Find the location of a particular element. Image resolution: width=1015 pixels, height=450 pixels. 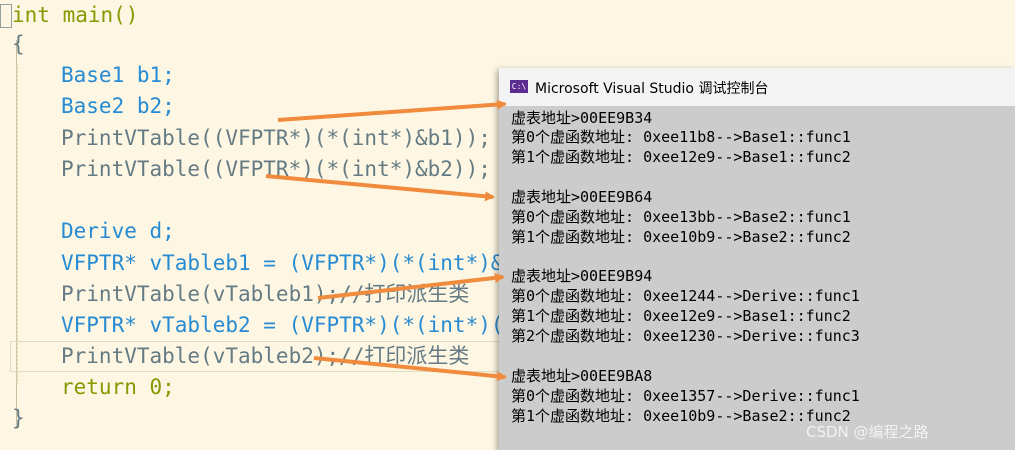

code-line-derive: Derive d; is located at coordinates (118, 231).